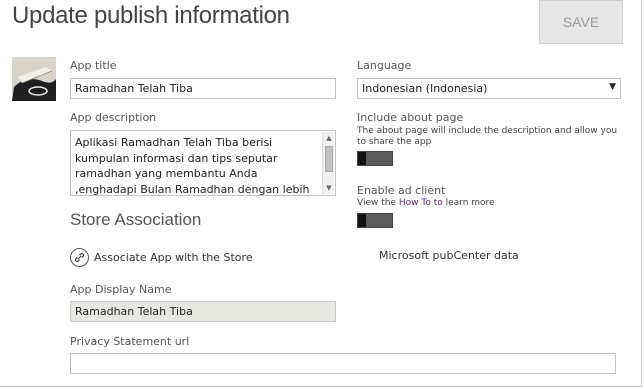 This screenshot has width=644, height=389. What do you see at coordinates (151, 15) in the screenshot?
I see `page-title: Update publish information` at bounding box center [151, 15].